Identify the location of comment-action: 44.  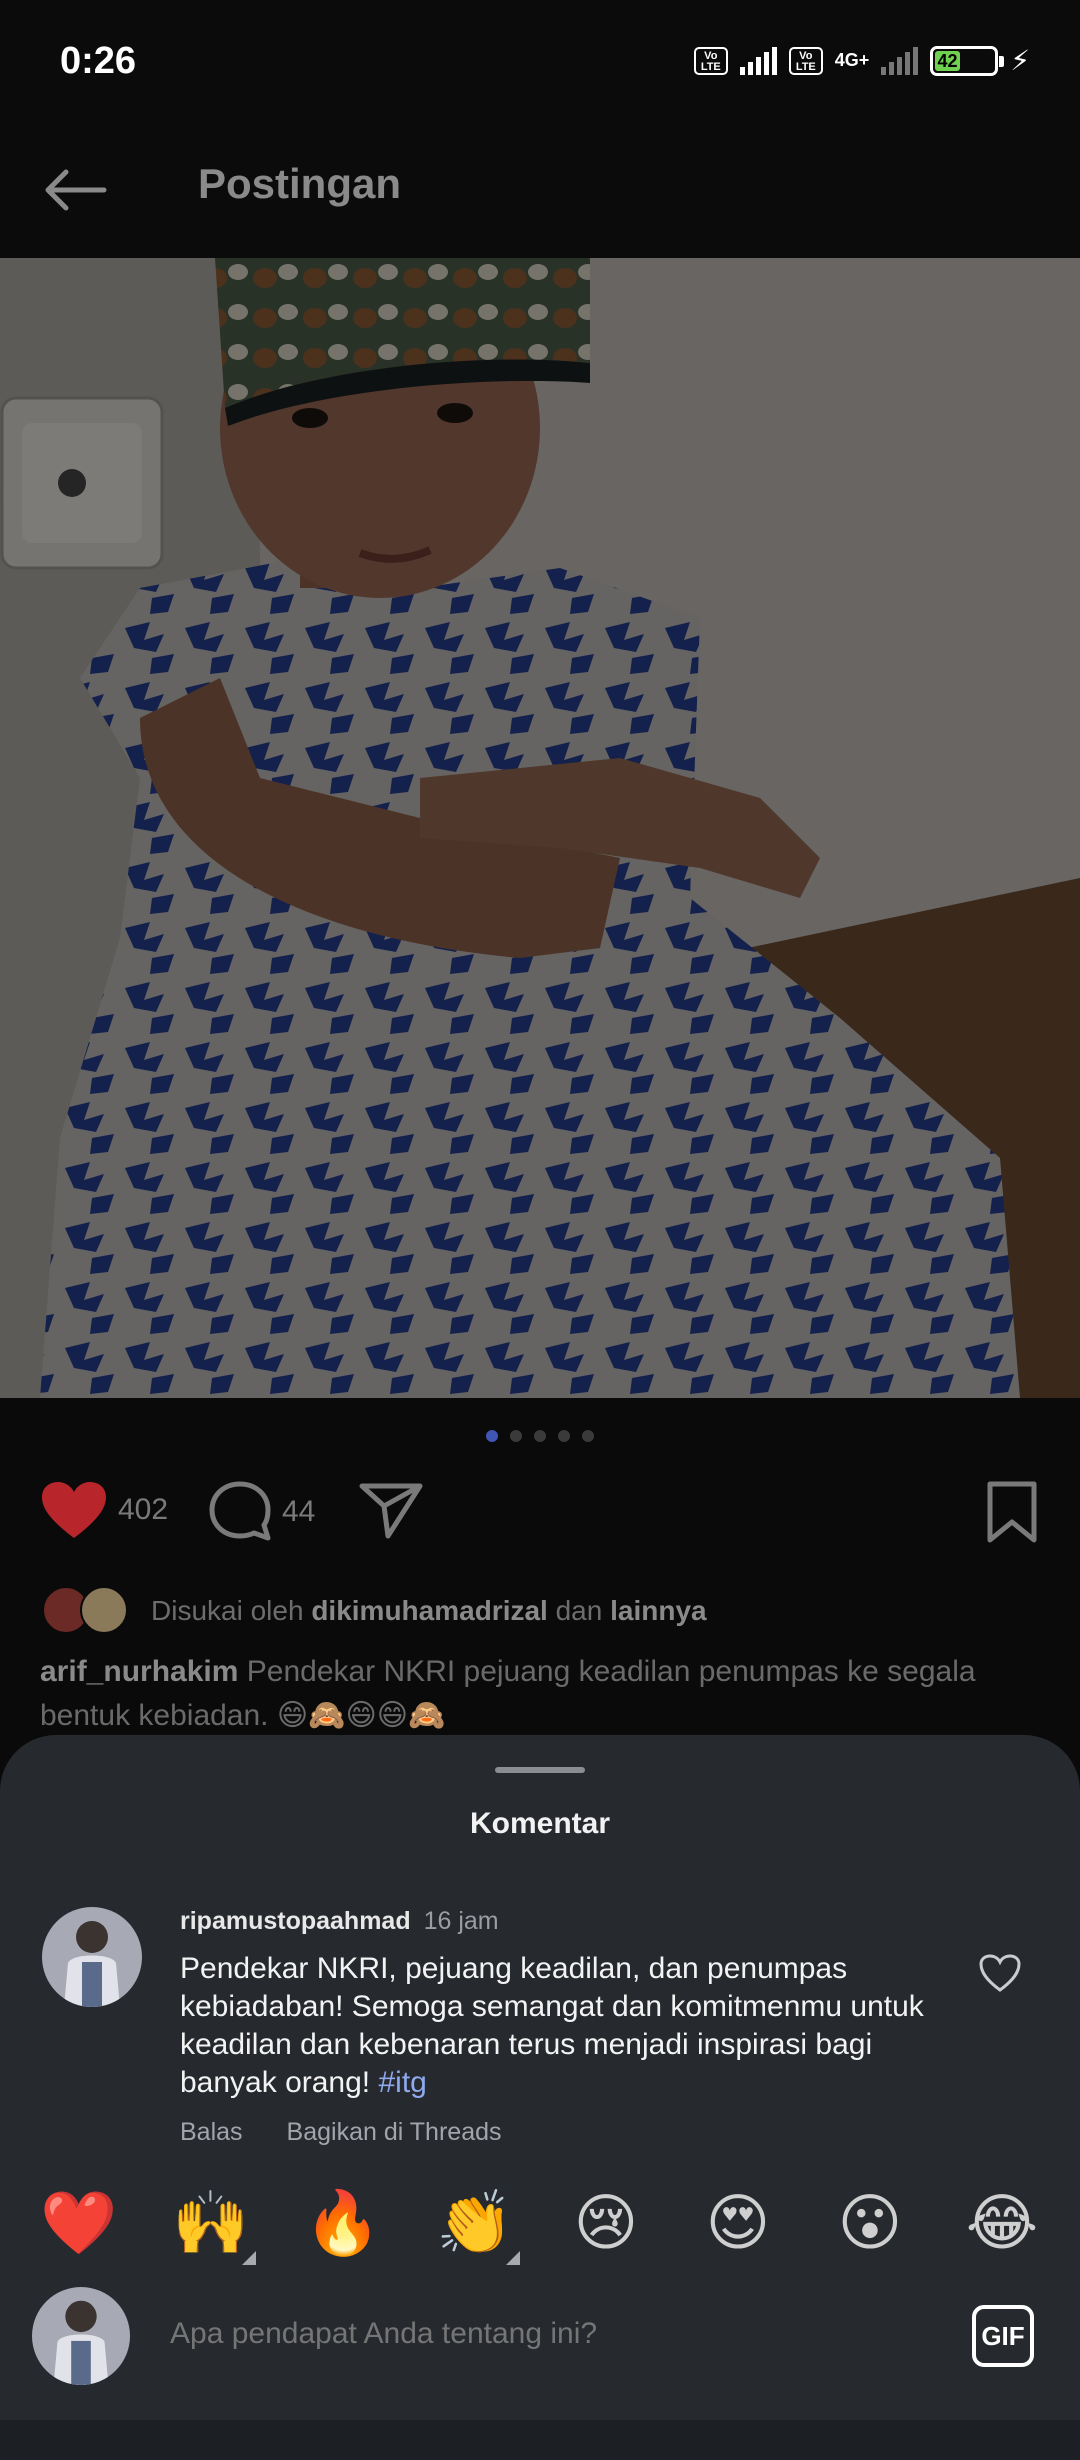
(261, 1512).